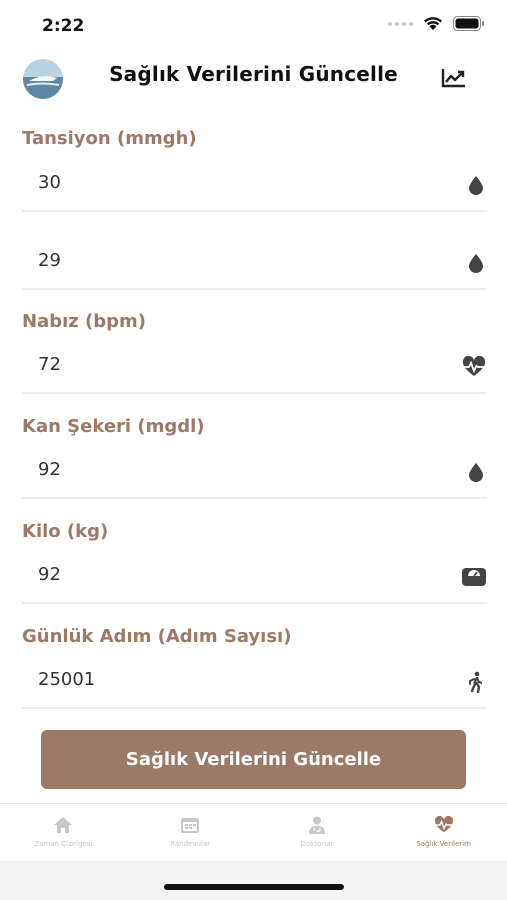 The width and height of the screenshot is (507, 900). What do you see at coordinates (475, 682) in the screenshot?
I see `walking-icon` at bounding box center [475, 682].